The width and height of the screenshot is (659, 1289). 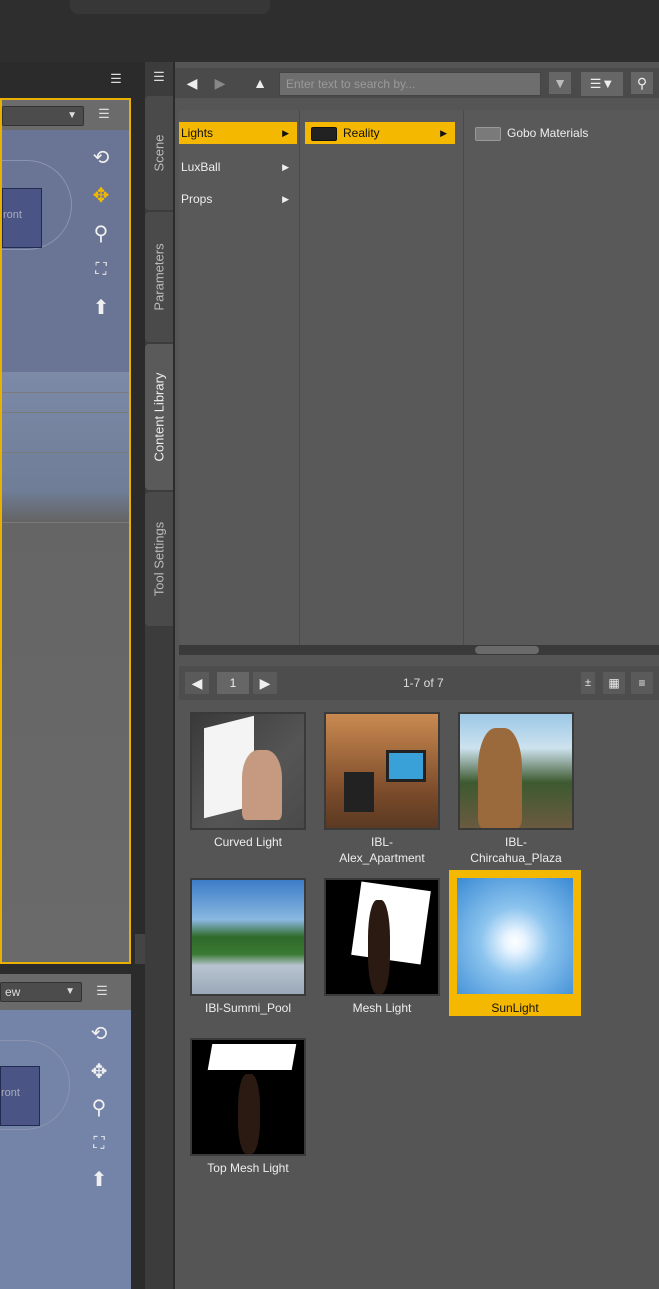 I want to click on search-dropdown-icon: ▼, so click(x=560, y=83).